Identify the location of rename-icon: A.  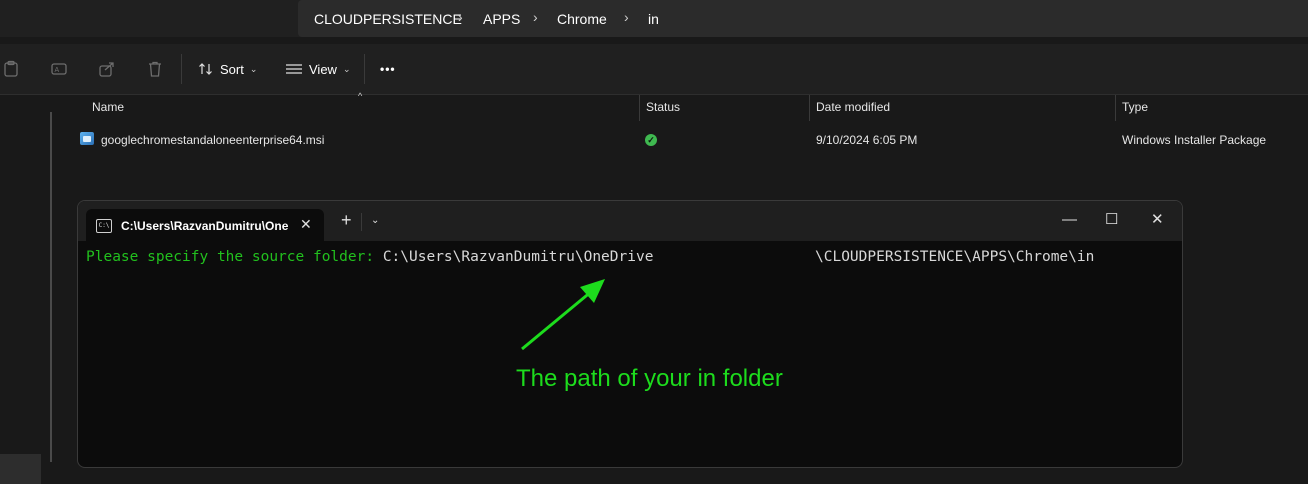
(59, 69).